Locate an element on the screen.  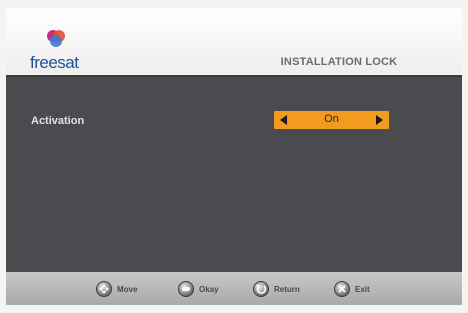
freesat-logo: freesat is located at coordinates (60, 50).